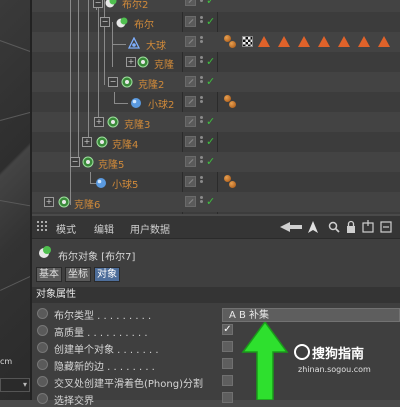  What do you see at coordinates (161, 103) in the screenshot?
I see `object-name: 小球2` at bounding box center [161, 103].